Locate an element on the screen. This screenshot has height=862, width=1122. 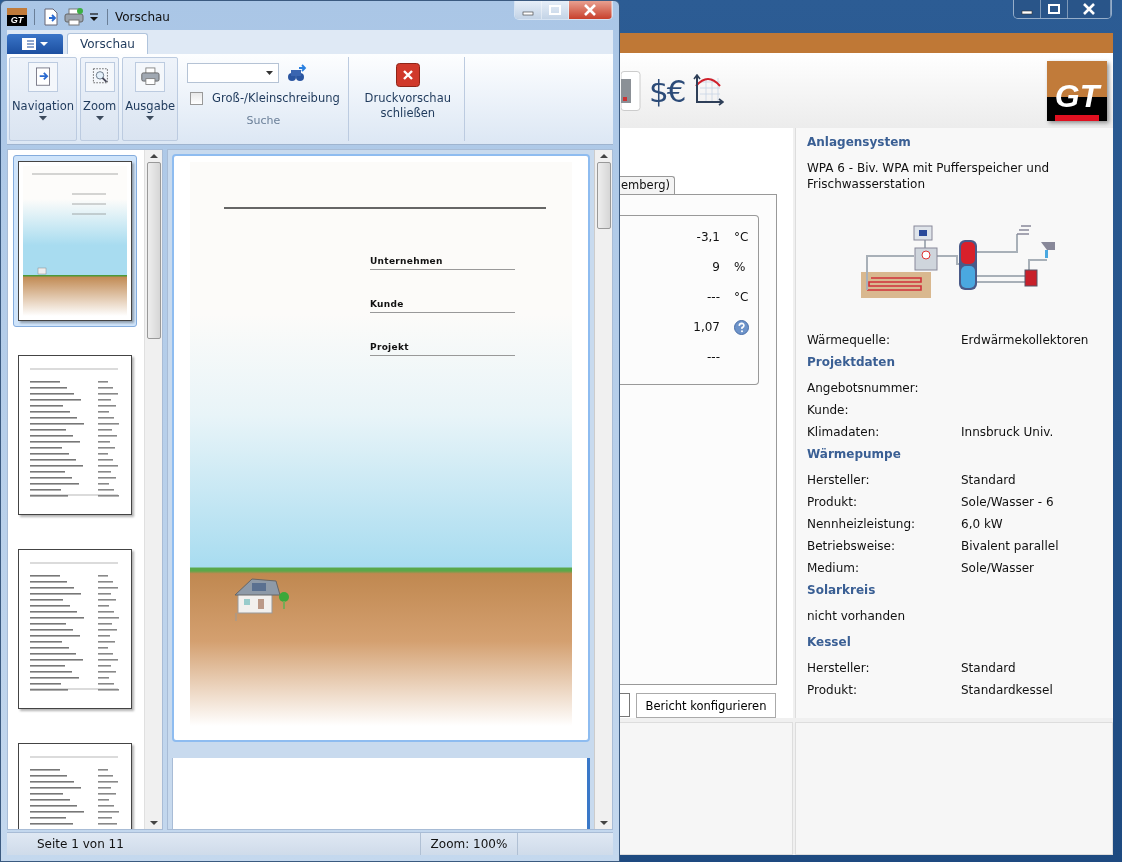
tab: emberg) is located at coordinates (646, 185).